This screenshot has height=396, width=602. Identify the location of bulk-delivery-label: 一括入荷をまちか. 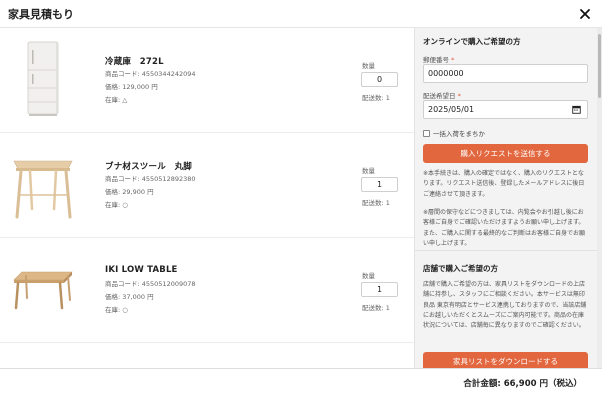
(459, 134).